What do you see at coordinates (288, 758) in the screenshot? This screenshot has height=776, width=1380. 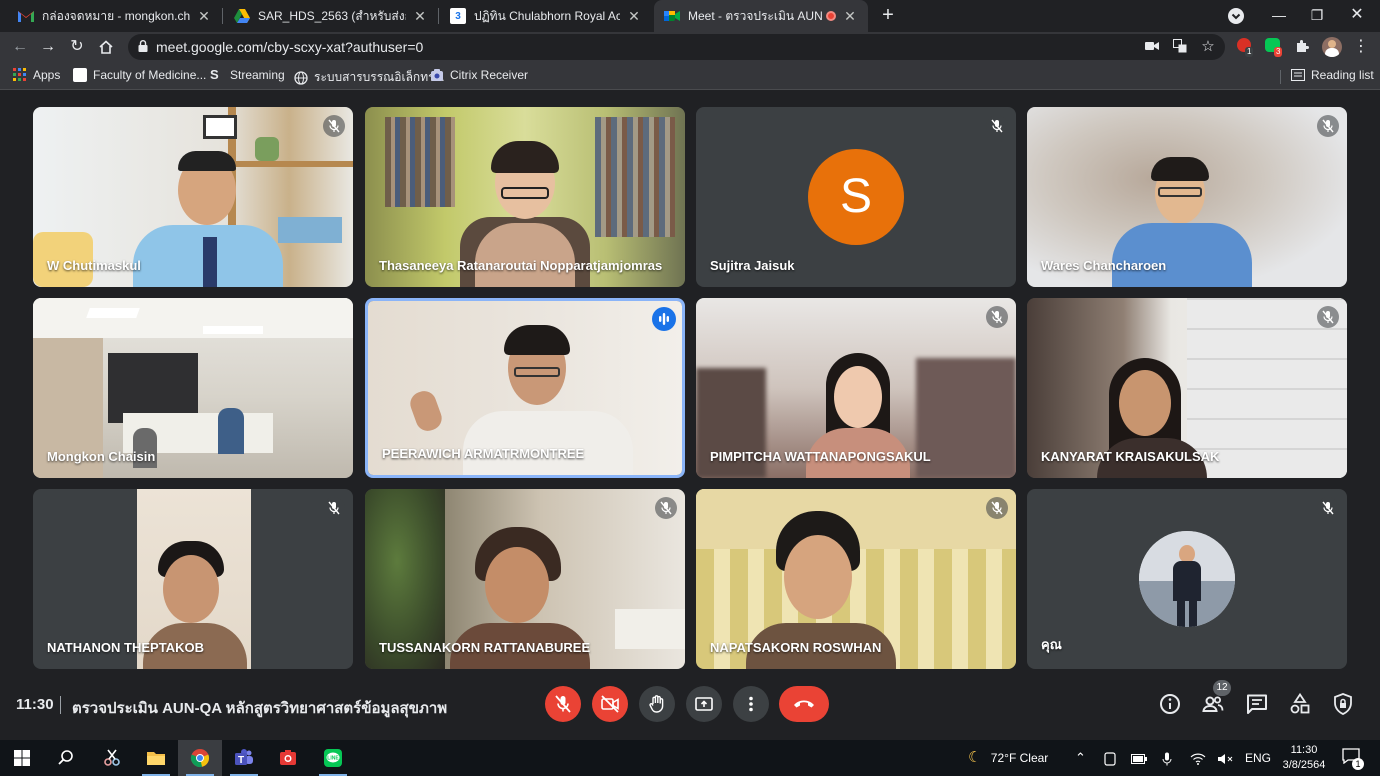 I see `taskbar-app-recorder` at bounding box center [288, 758].